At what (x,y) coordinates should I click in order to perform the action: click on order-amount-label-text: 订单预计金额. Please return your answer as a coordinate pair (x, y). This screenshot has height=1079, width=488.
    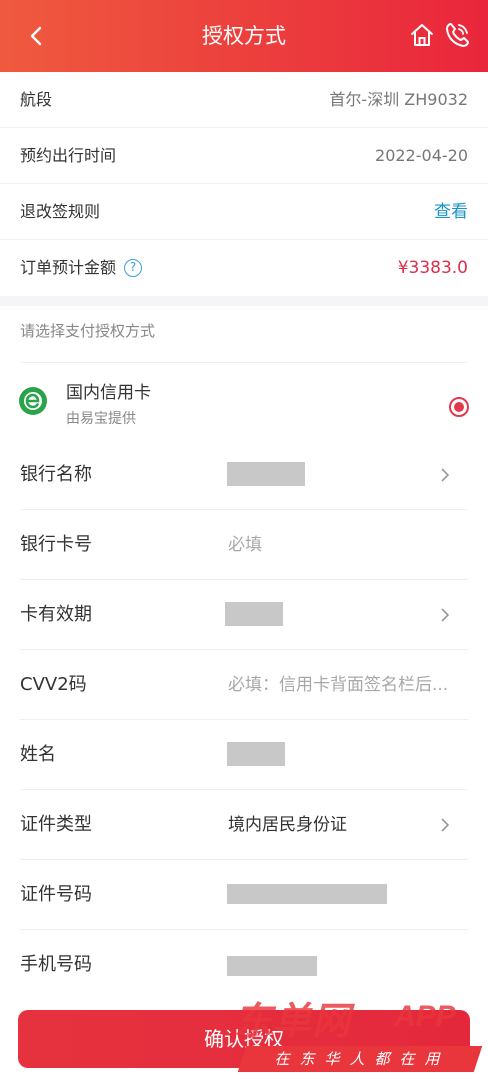
    Looking at the image, I should click on (68, 267).